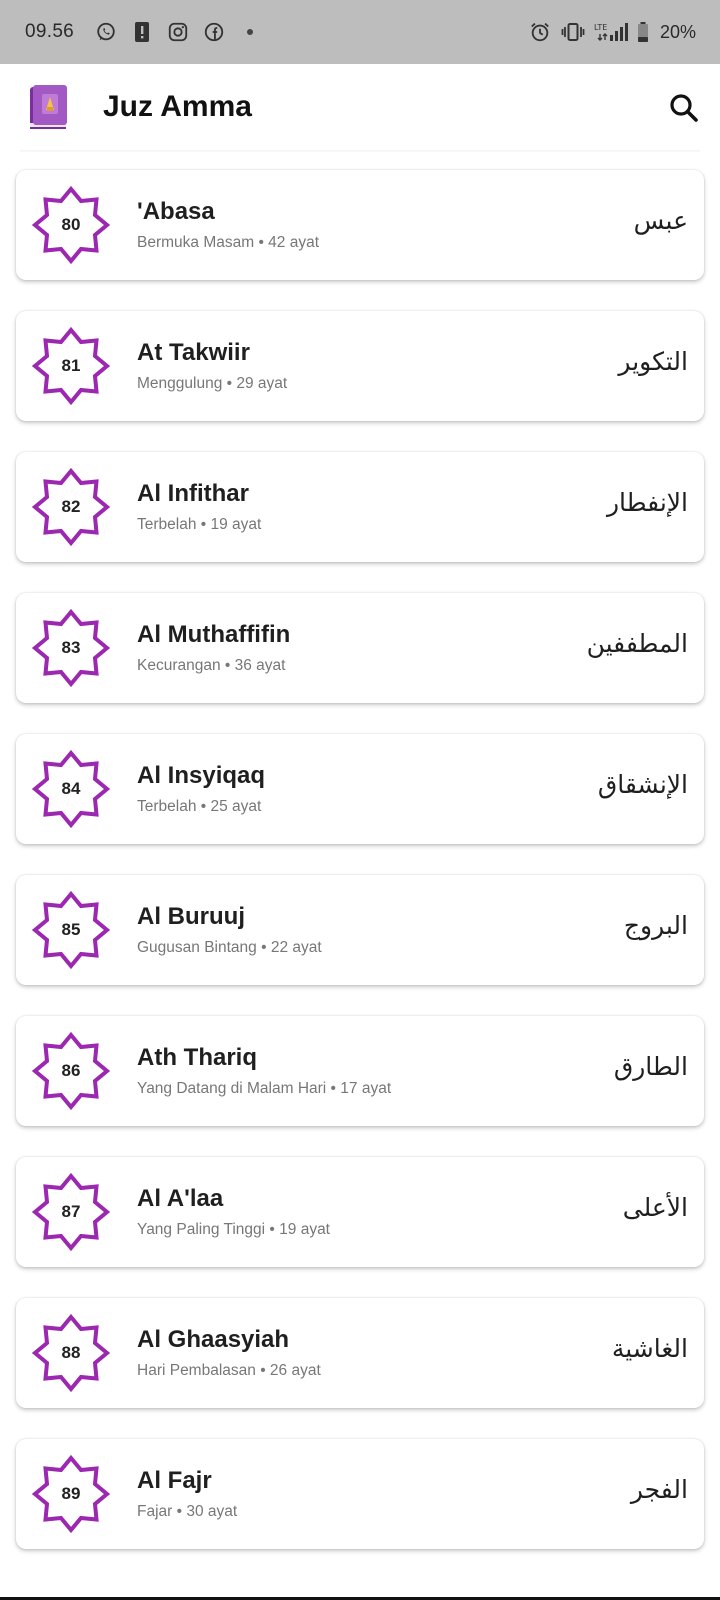 This screenshot has width=720, height=1600. I want to click on surah-arabic-name: التكوير, so click(653, 361).